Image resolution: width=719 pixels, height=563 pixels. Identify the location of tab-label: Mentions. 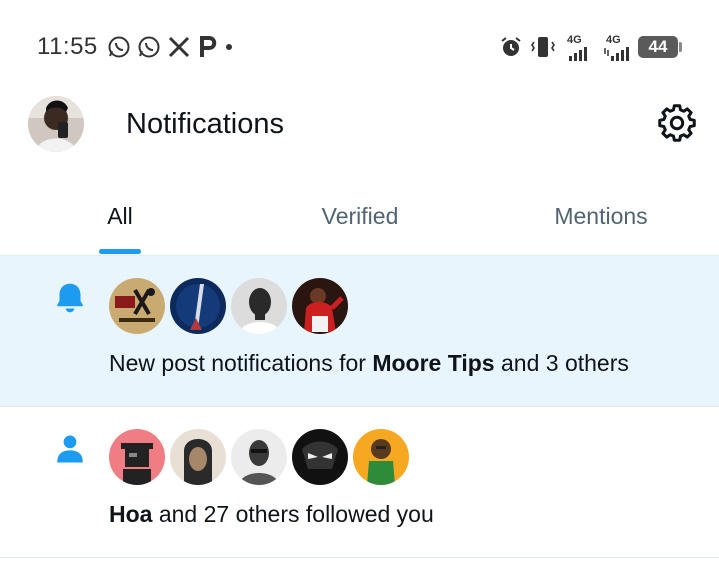
(601, 216).